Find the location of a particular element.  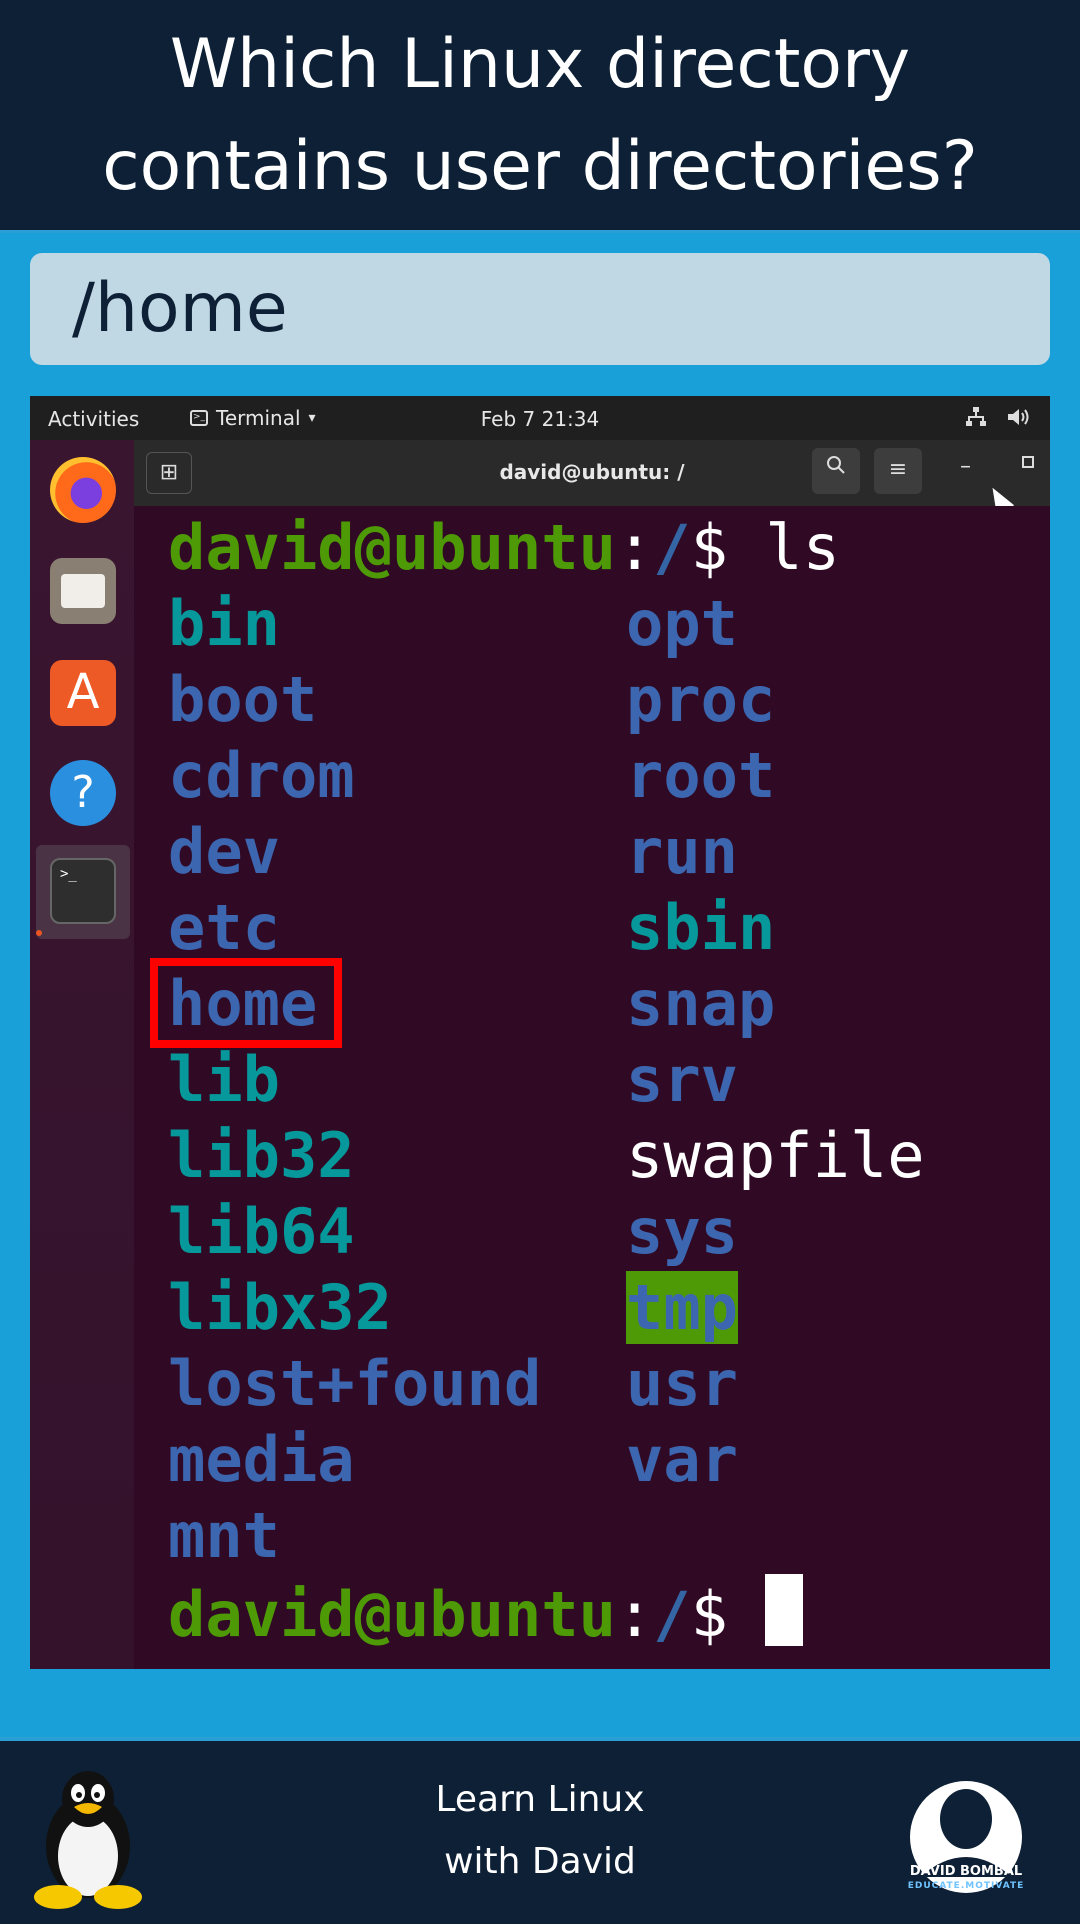

ls-left-entry: lost+found is located at coordinates (354, 1384).